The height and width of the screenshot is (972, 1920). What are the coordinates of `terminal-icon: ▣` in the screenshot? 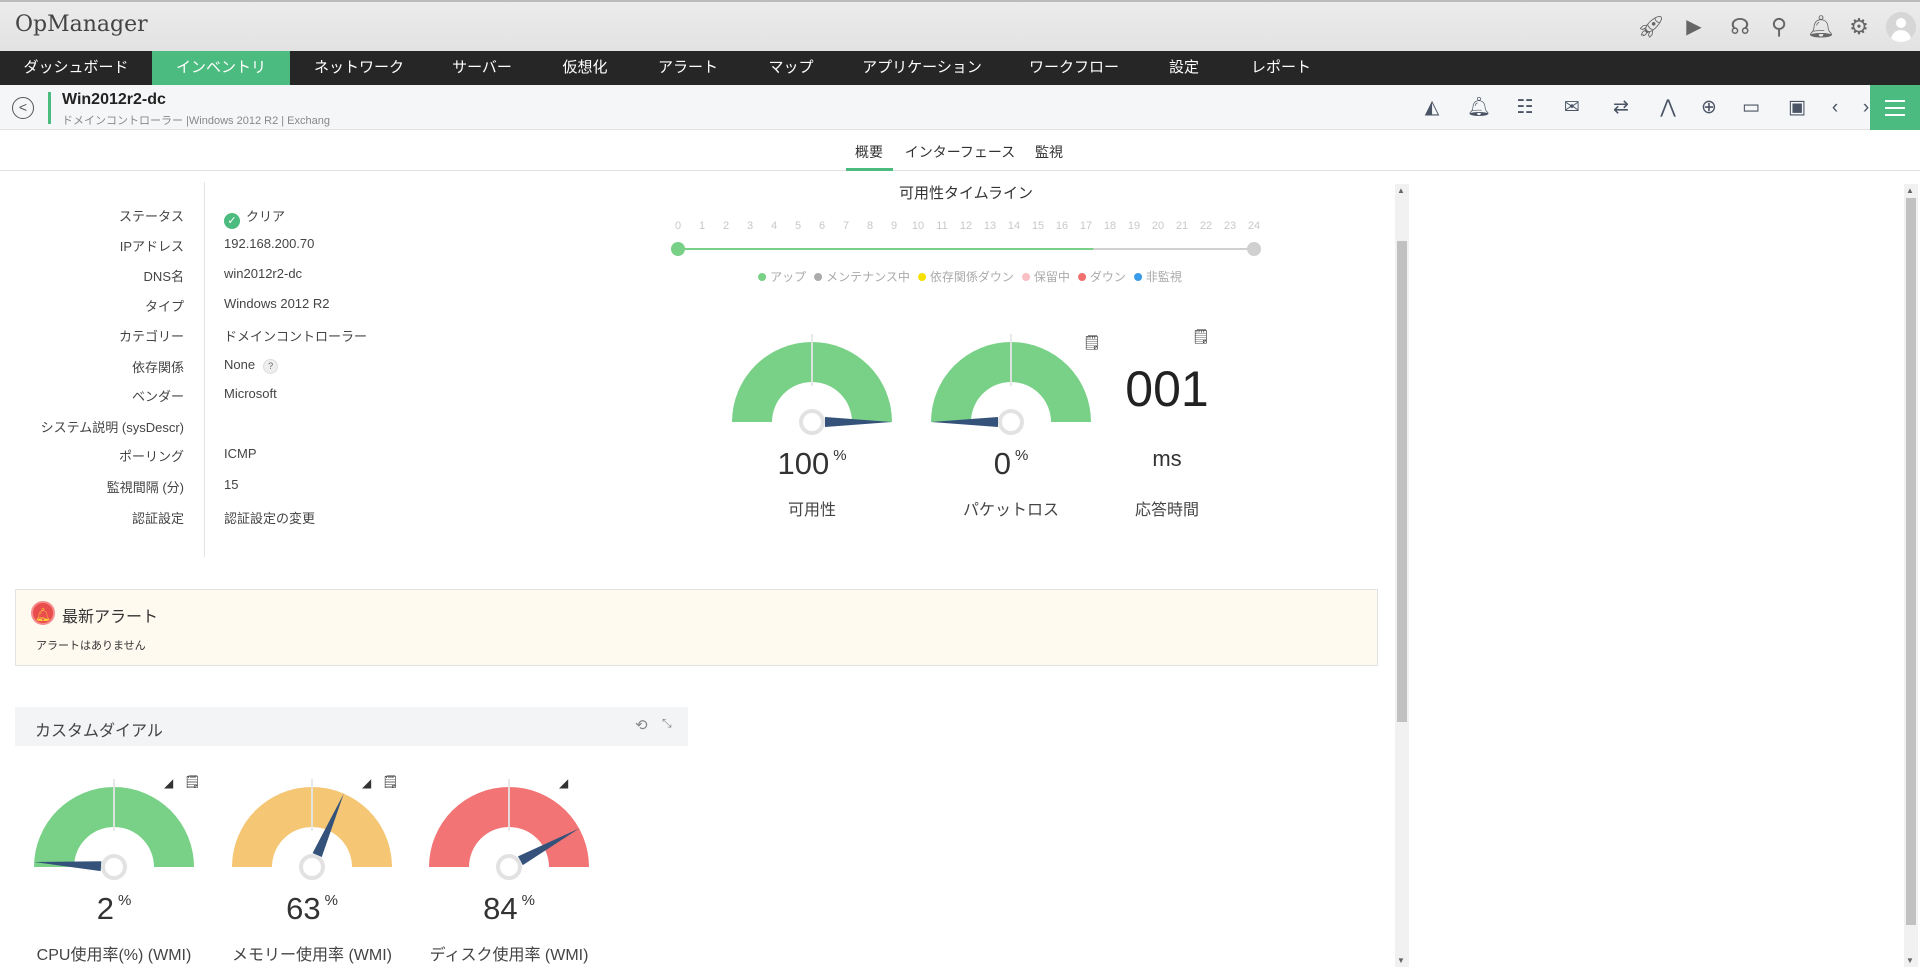 It's located at (1797, 108).